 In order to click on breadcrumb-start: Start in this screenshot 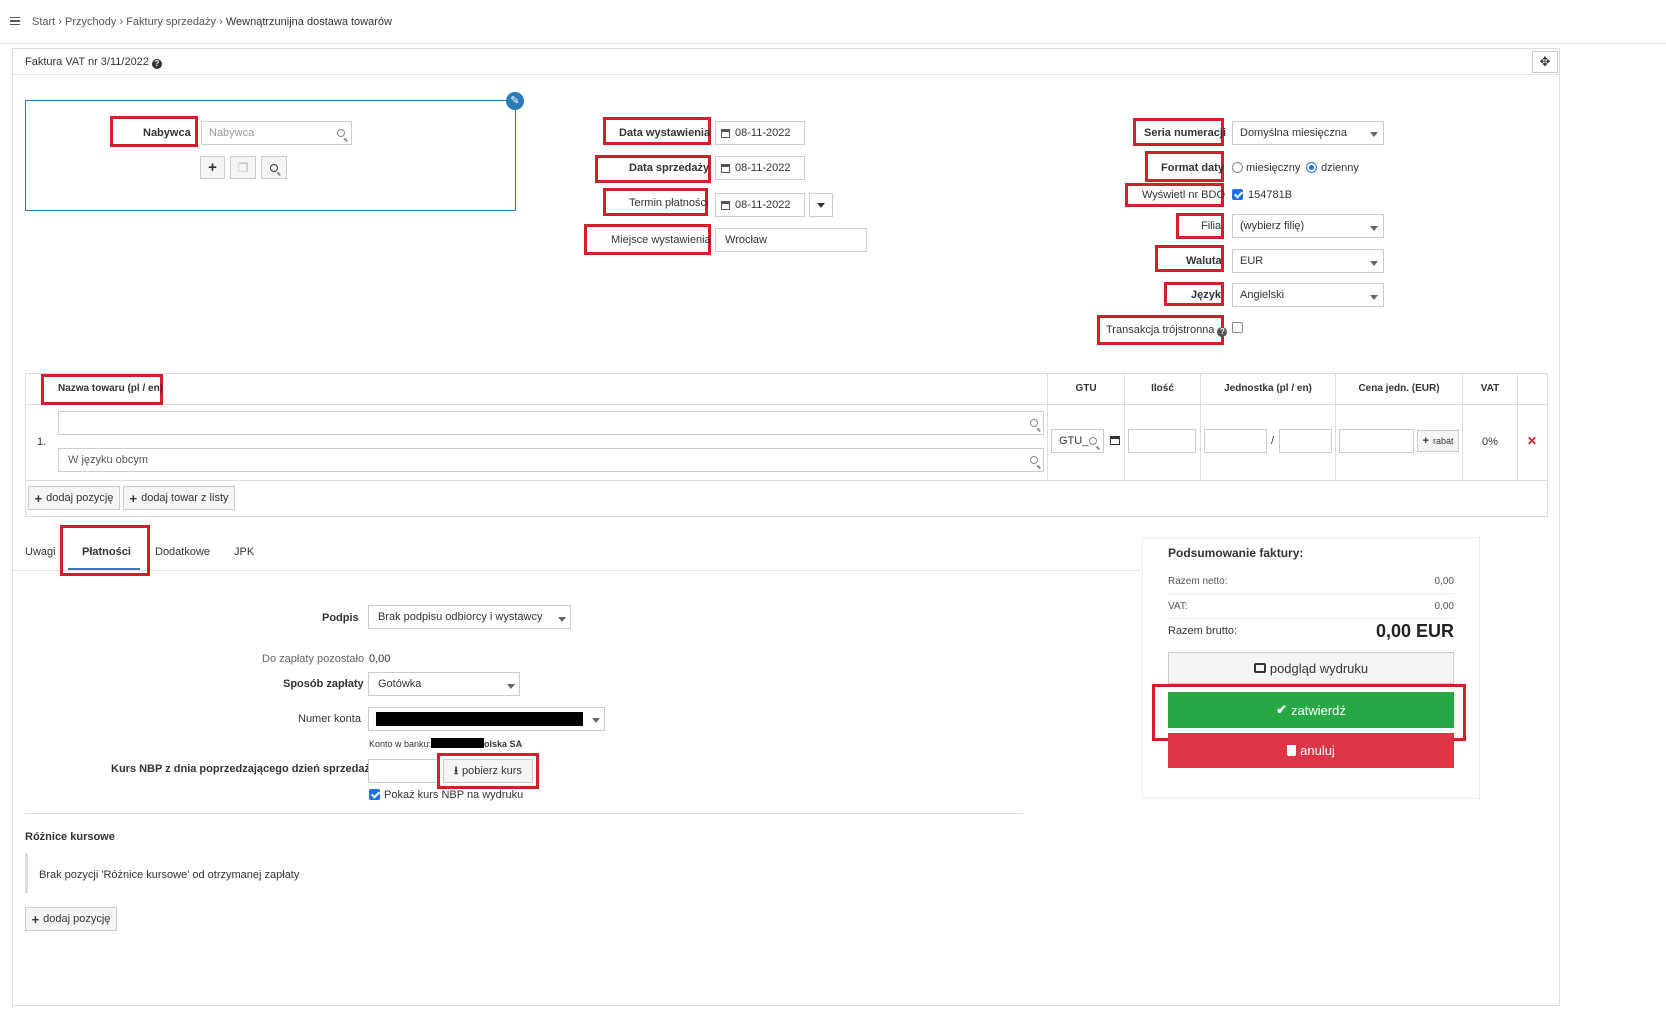, I will do `click(43, 22)`.